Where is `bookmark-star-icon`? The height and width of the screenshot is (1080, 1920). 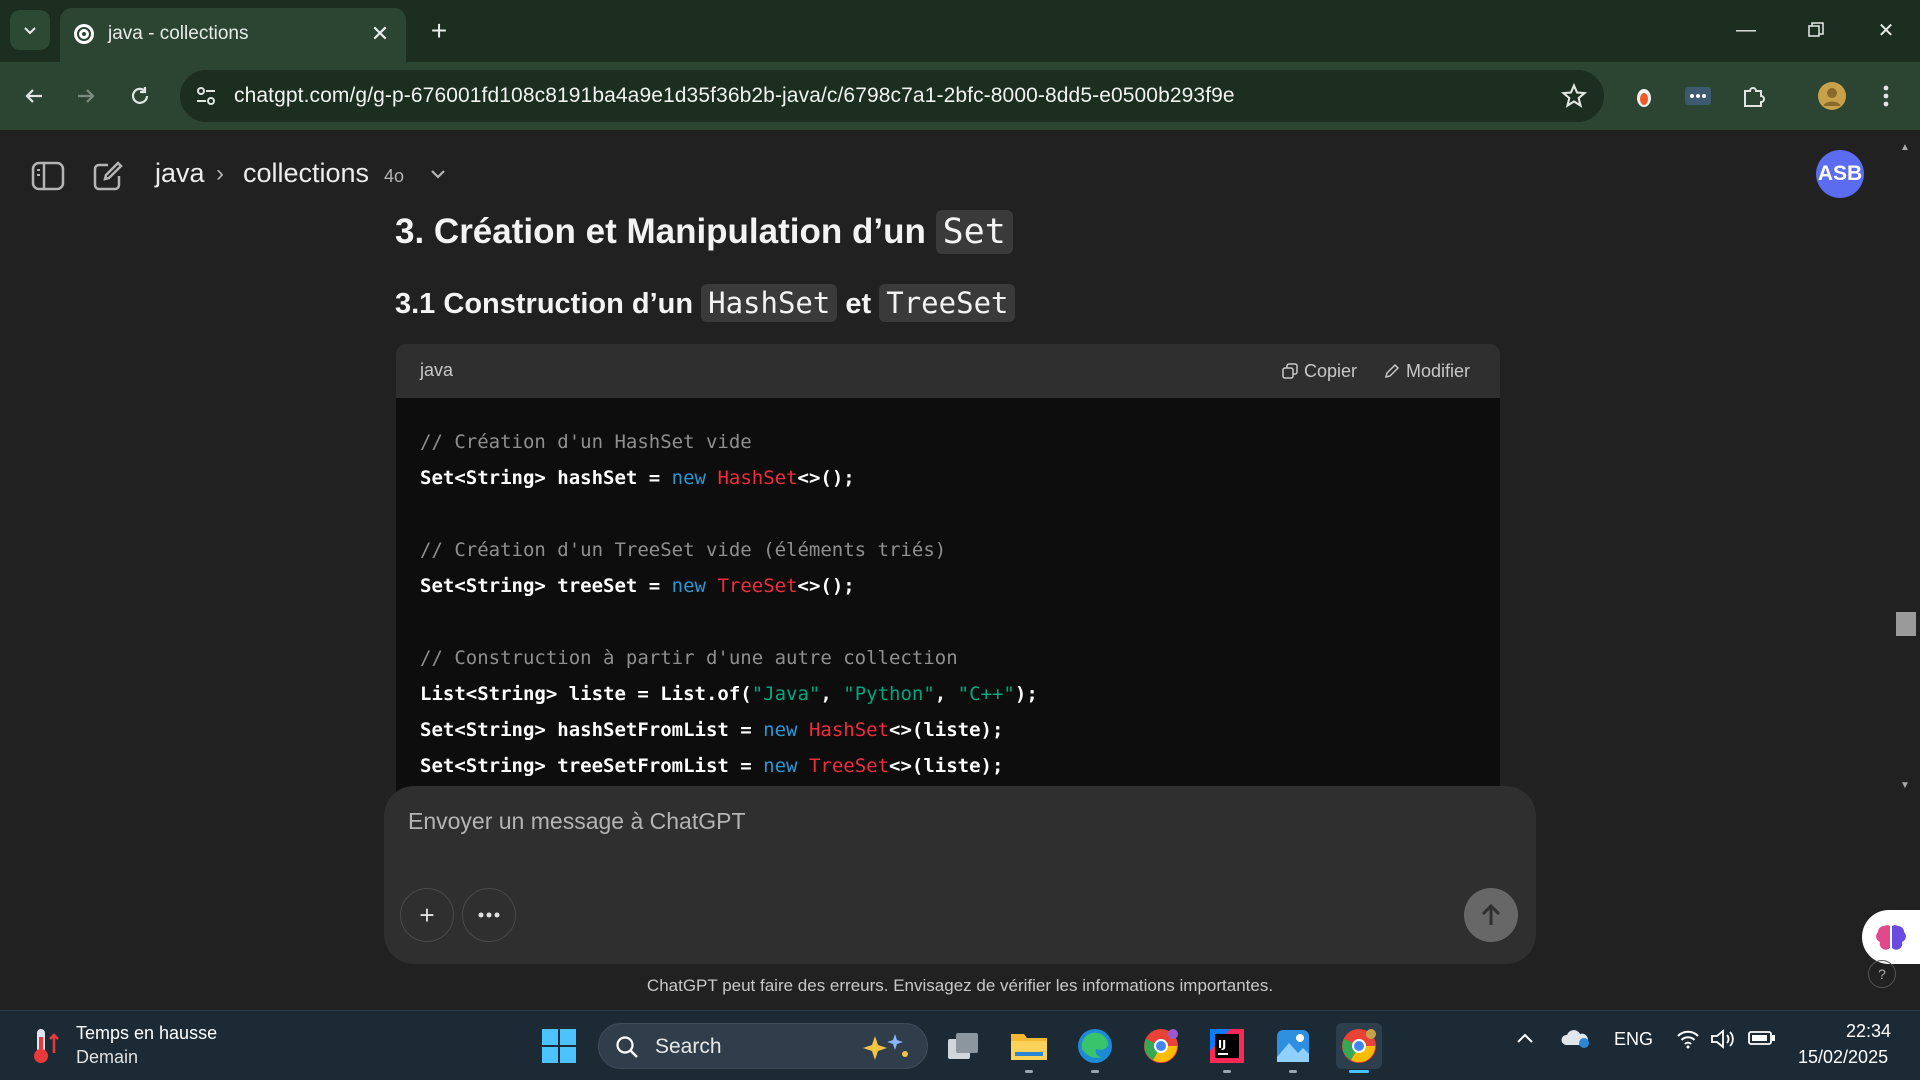
bookmark-star-icon is located at coordinates (1574, 96).